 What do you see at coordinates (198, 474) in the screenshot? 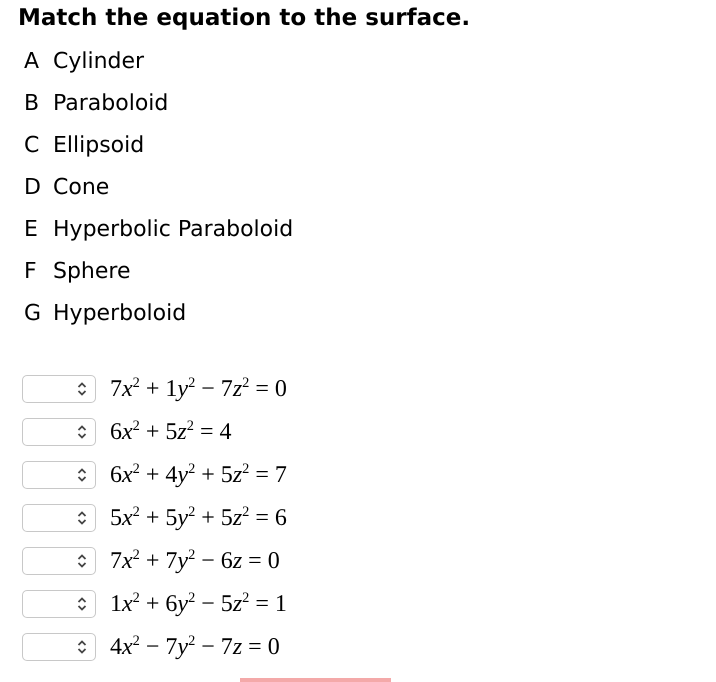
I see `equation-text: 6x$^{2}$ + 4y$^{2}$ + 5z$^{2}$ = 7` at bounding box center [198, 474].